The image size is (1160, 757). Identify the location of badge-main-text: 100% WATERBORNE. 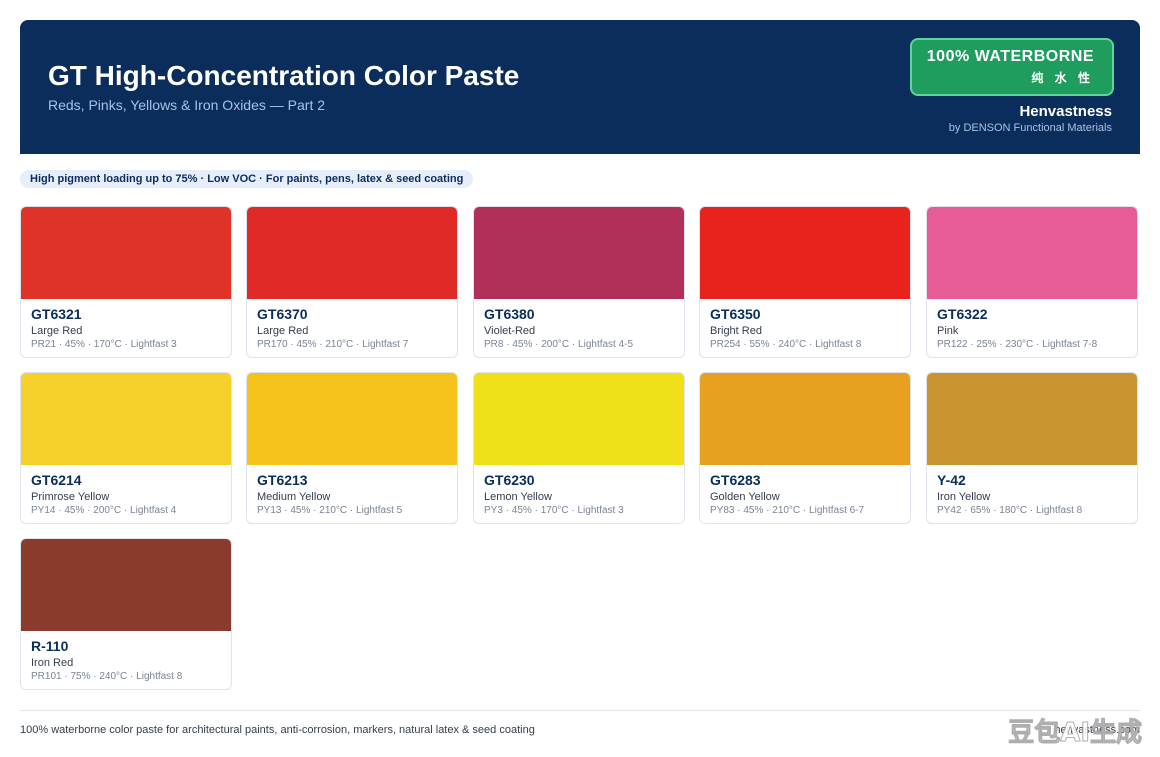
(1010, 56).